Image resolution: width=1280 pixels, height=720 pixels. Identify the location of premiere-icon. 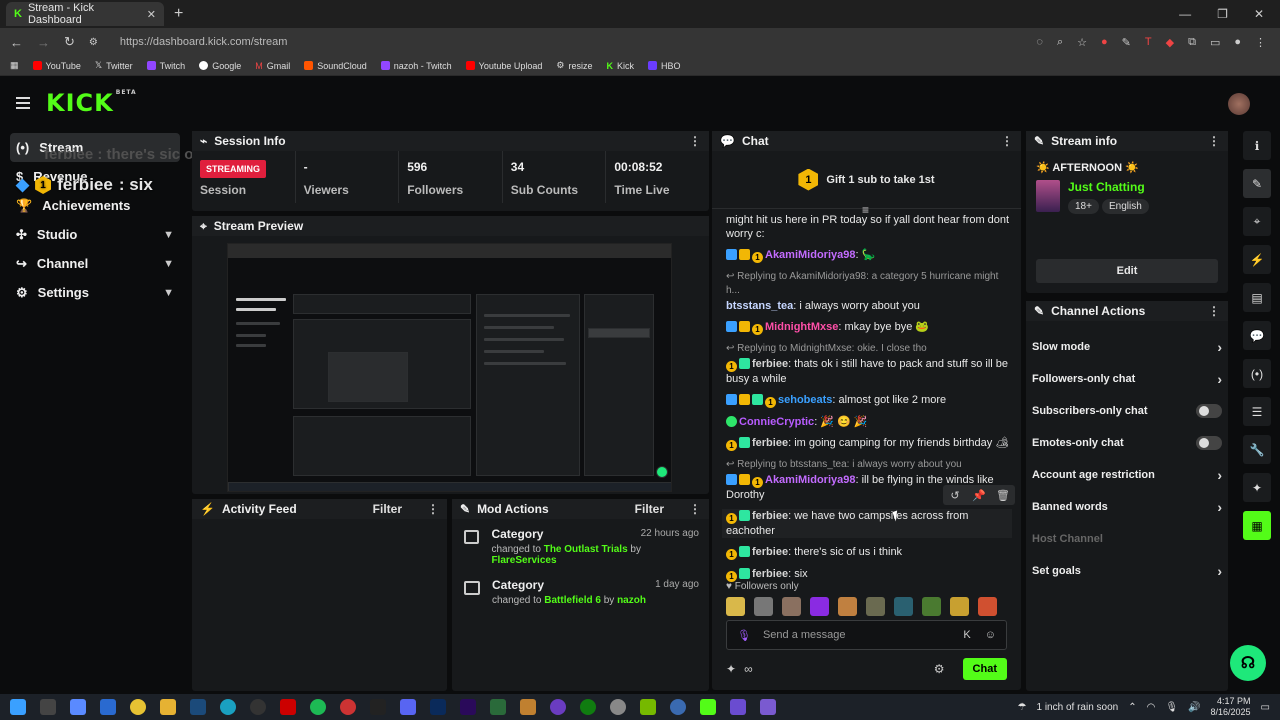
(468, 707).